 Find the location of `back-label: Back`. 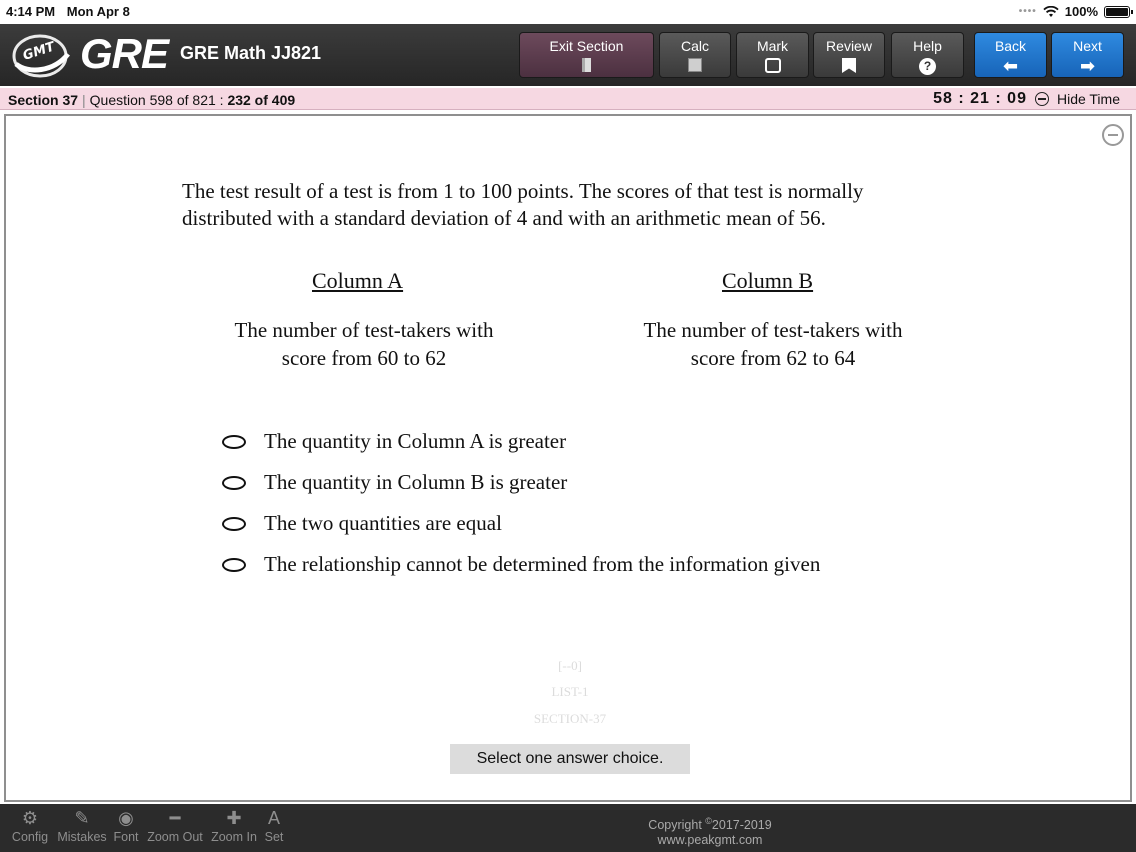

back-label: Back is located at coordinates (1010, 46).